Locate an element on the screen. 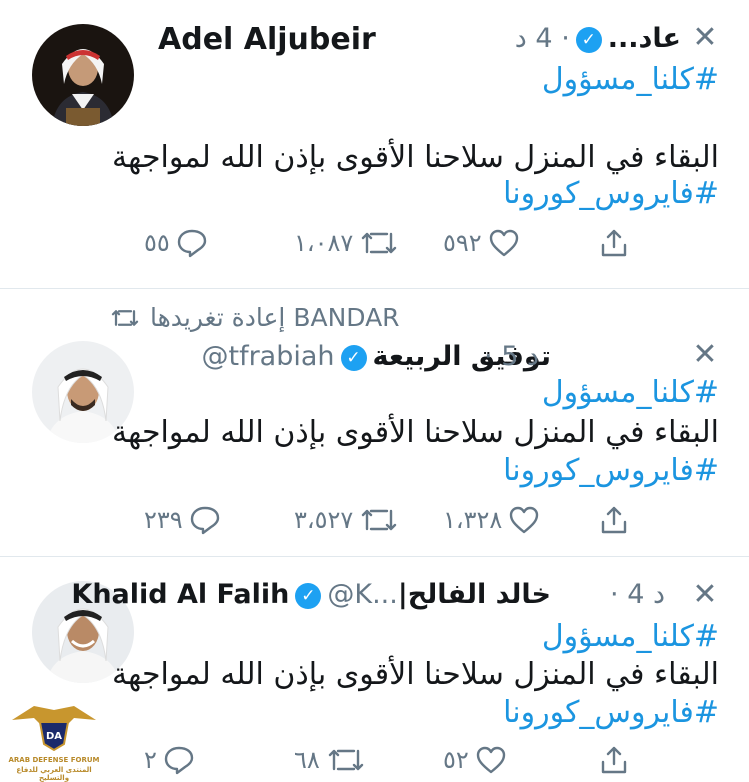  author-handle: @tfrabiah is located at coordinates (267, 356).